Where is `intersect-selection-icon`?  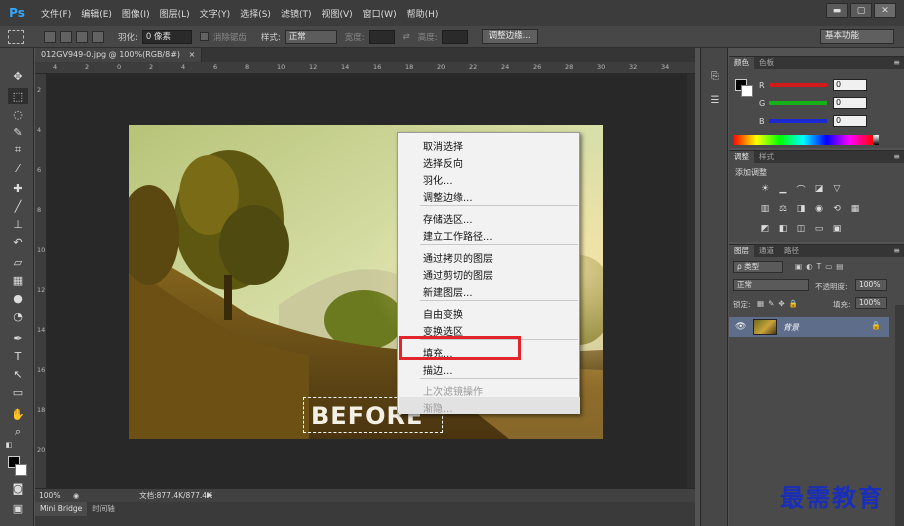
intersect-selection-icon is located at coordinates (98, 36).